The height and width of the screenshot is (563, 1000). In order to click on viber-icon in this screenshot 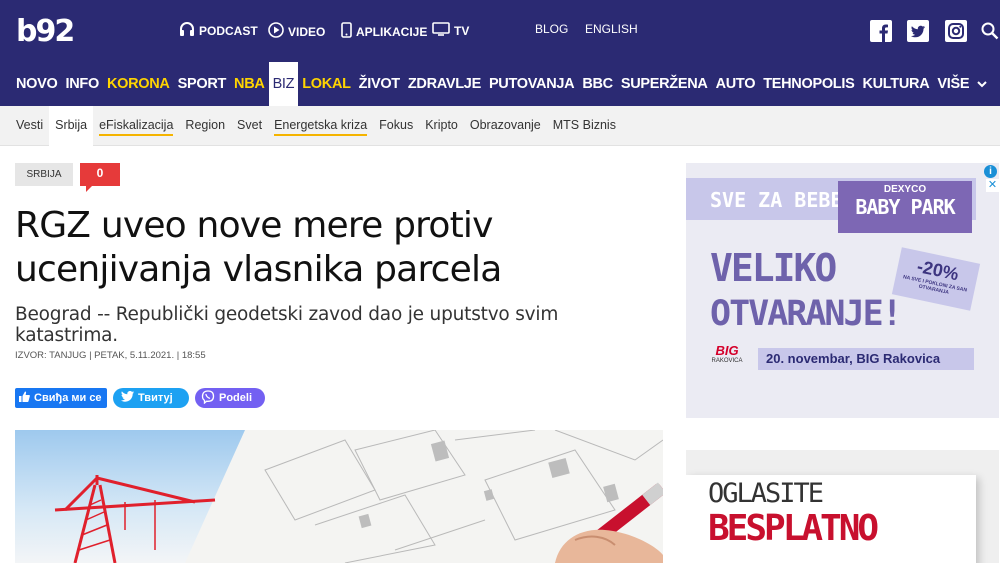, I will do `click(208, 398)`.